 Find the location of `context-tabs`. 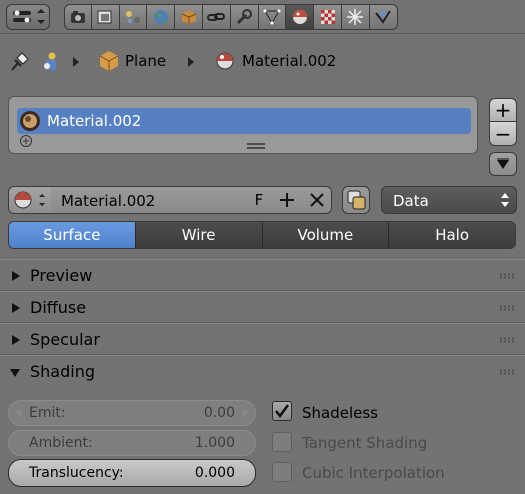

context-tabs is located at coordinates (231, 17).